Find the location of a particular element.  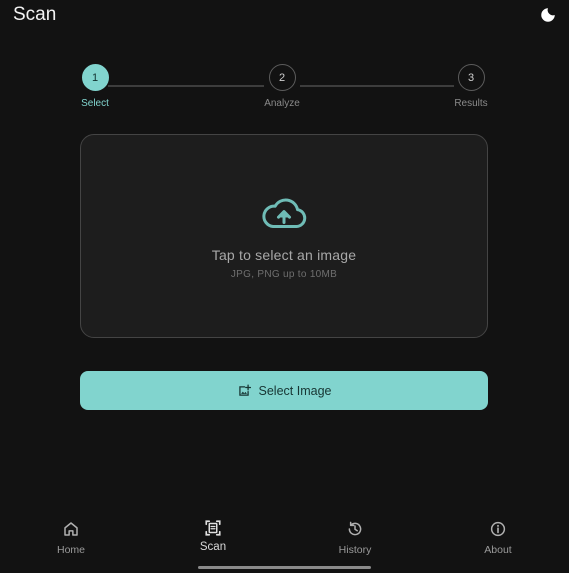

nav-label: About is located at coordinates (498, 550).